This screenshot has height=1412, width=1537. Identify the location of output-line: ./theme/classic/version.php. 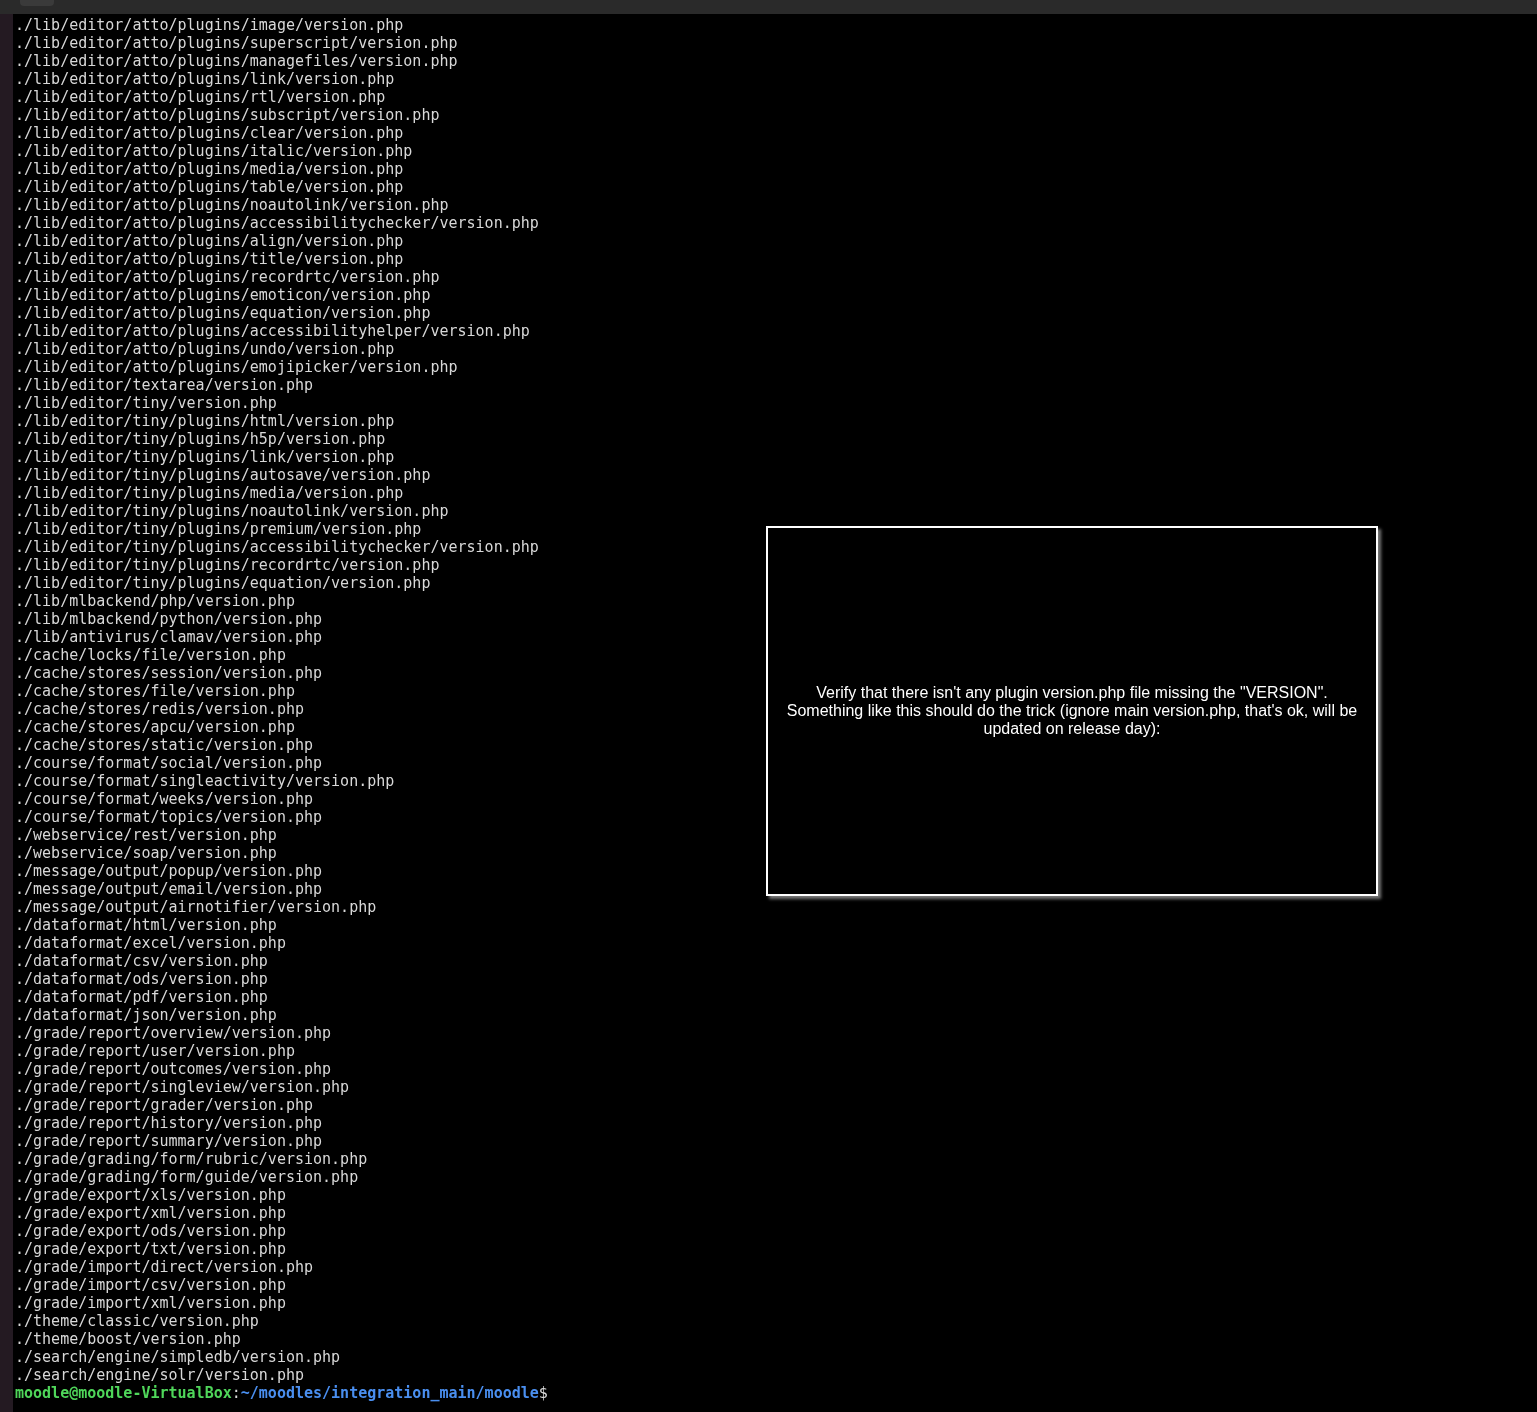
(137, 1321).